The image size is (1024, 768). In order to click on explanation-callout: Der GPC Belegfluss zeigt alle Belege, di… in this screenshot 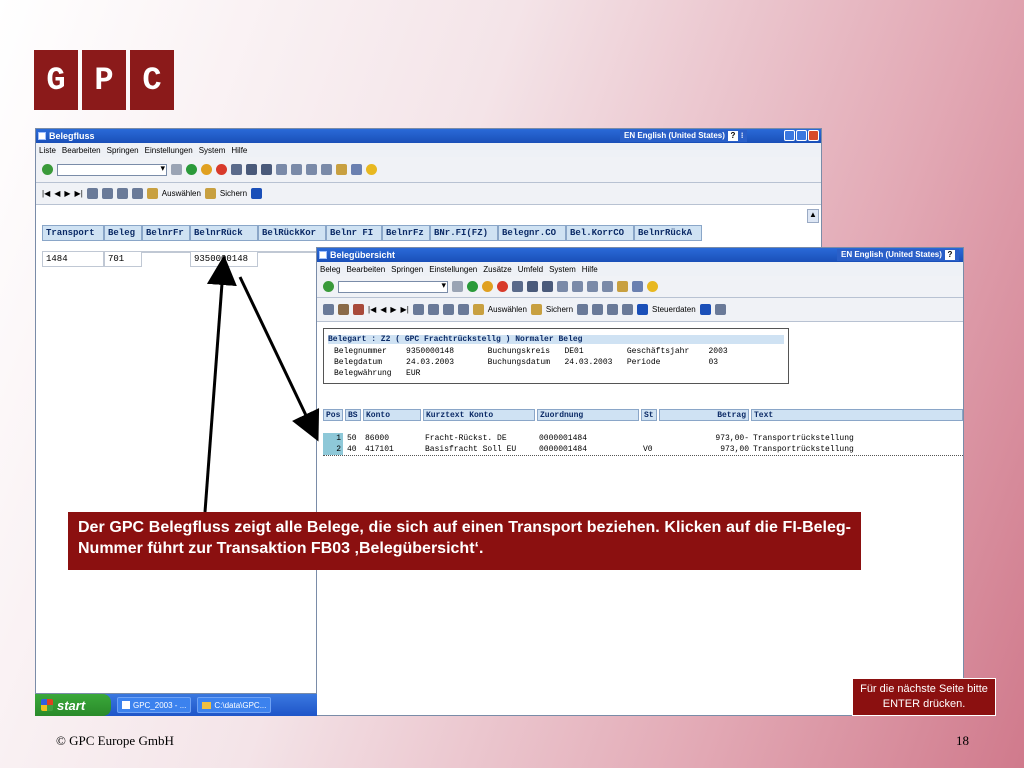, I will do `click(464, 541)`.